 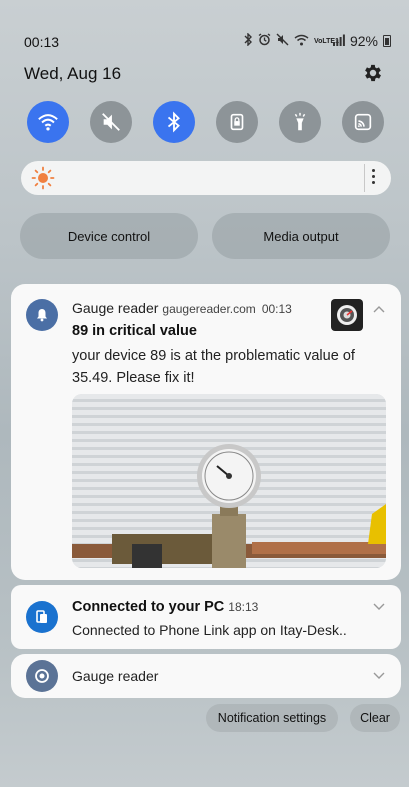 What do you see at coordinates (373, 176) in the screenshot?
I see `brightness-more-icon` at bounding box center [373, 176].